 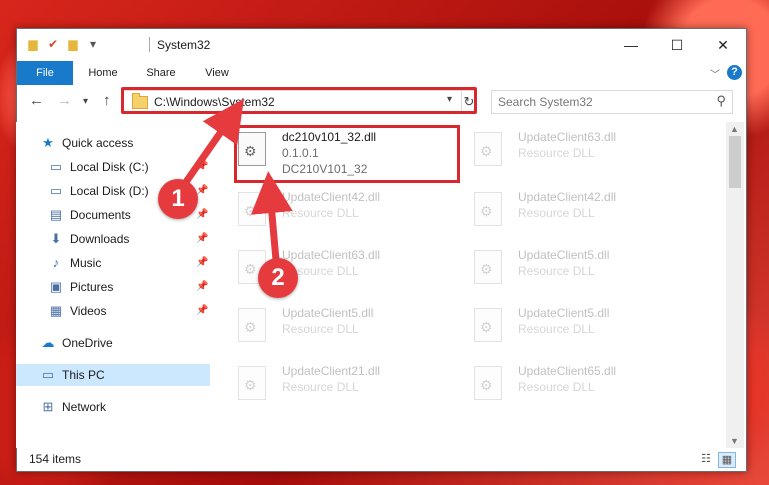 I want to click on file-name: UpdateClient21.dll, so click(x=331, y=371).